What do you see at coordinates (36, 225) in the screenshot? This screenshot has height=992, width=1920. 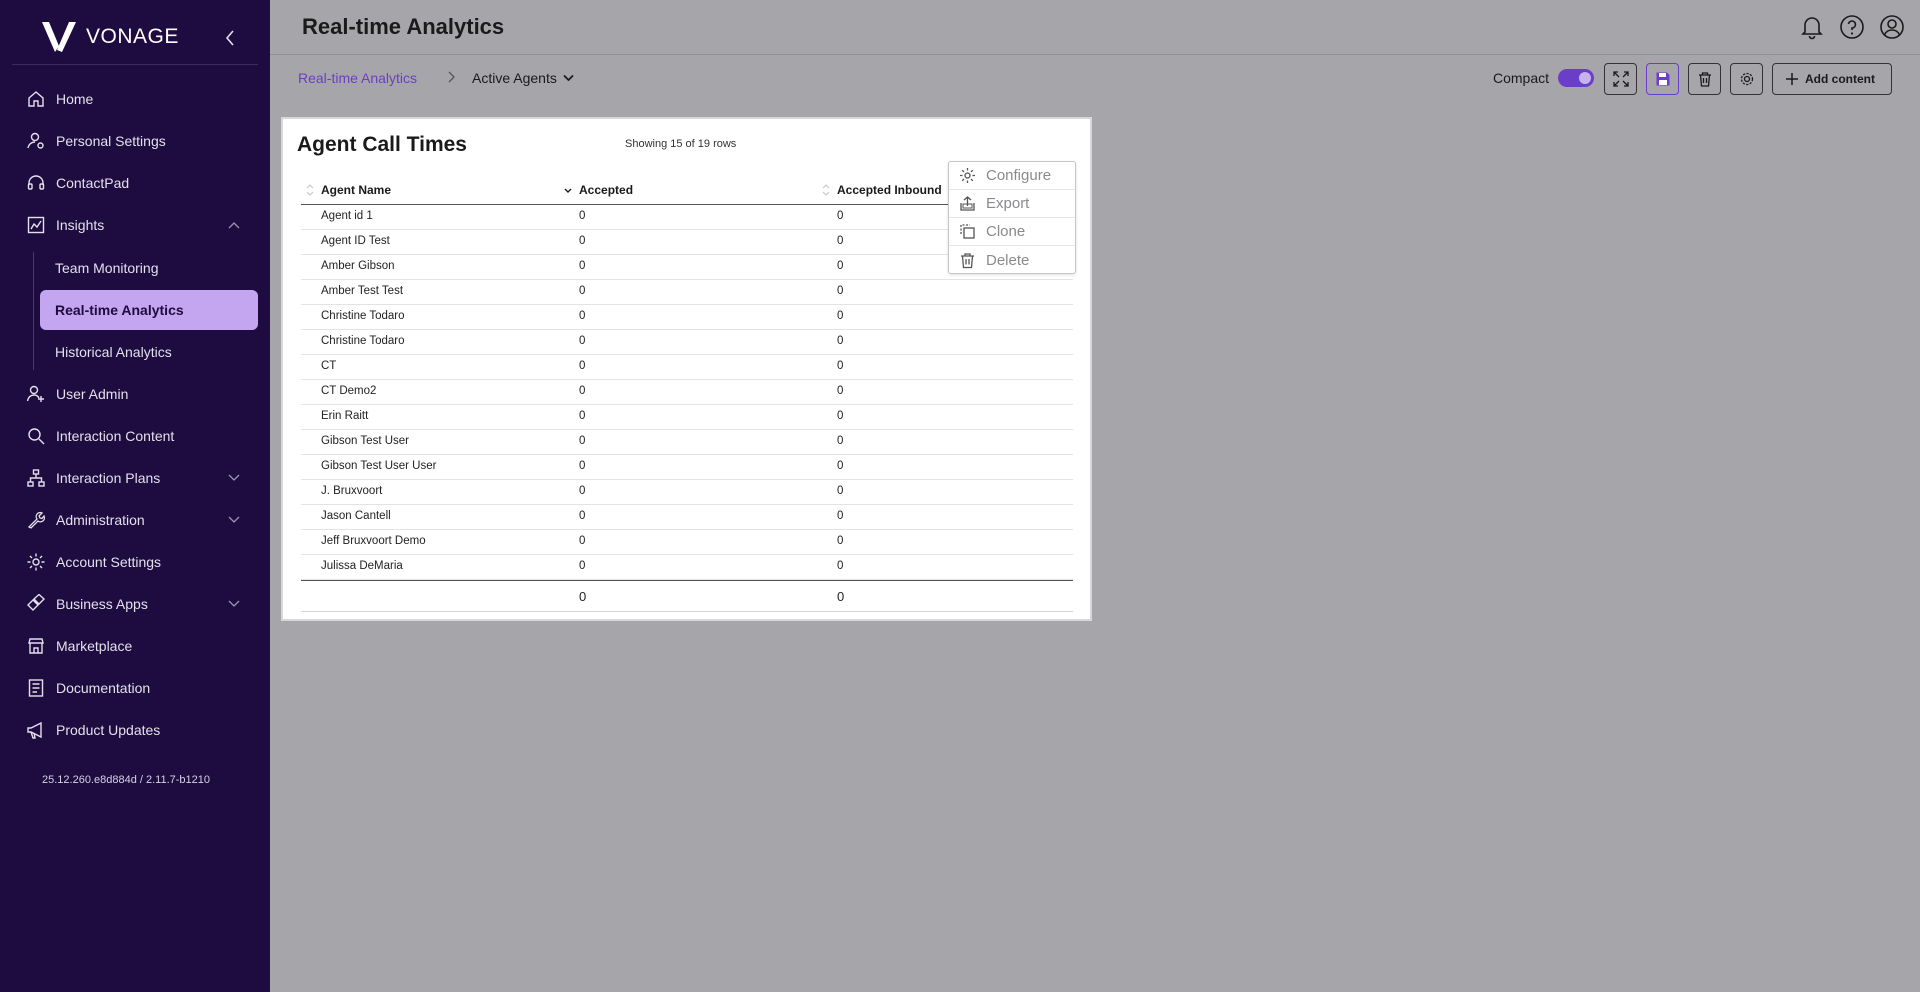 I see `chart-icon` at bounding box center [36, 225].